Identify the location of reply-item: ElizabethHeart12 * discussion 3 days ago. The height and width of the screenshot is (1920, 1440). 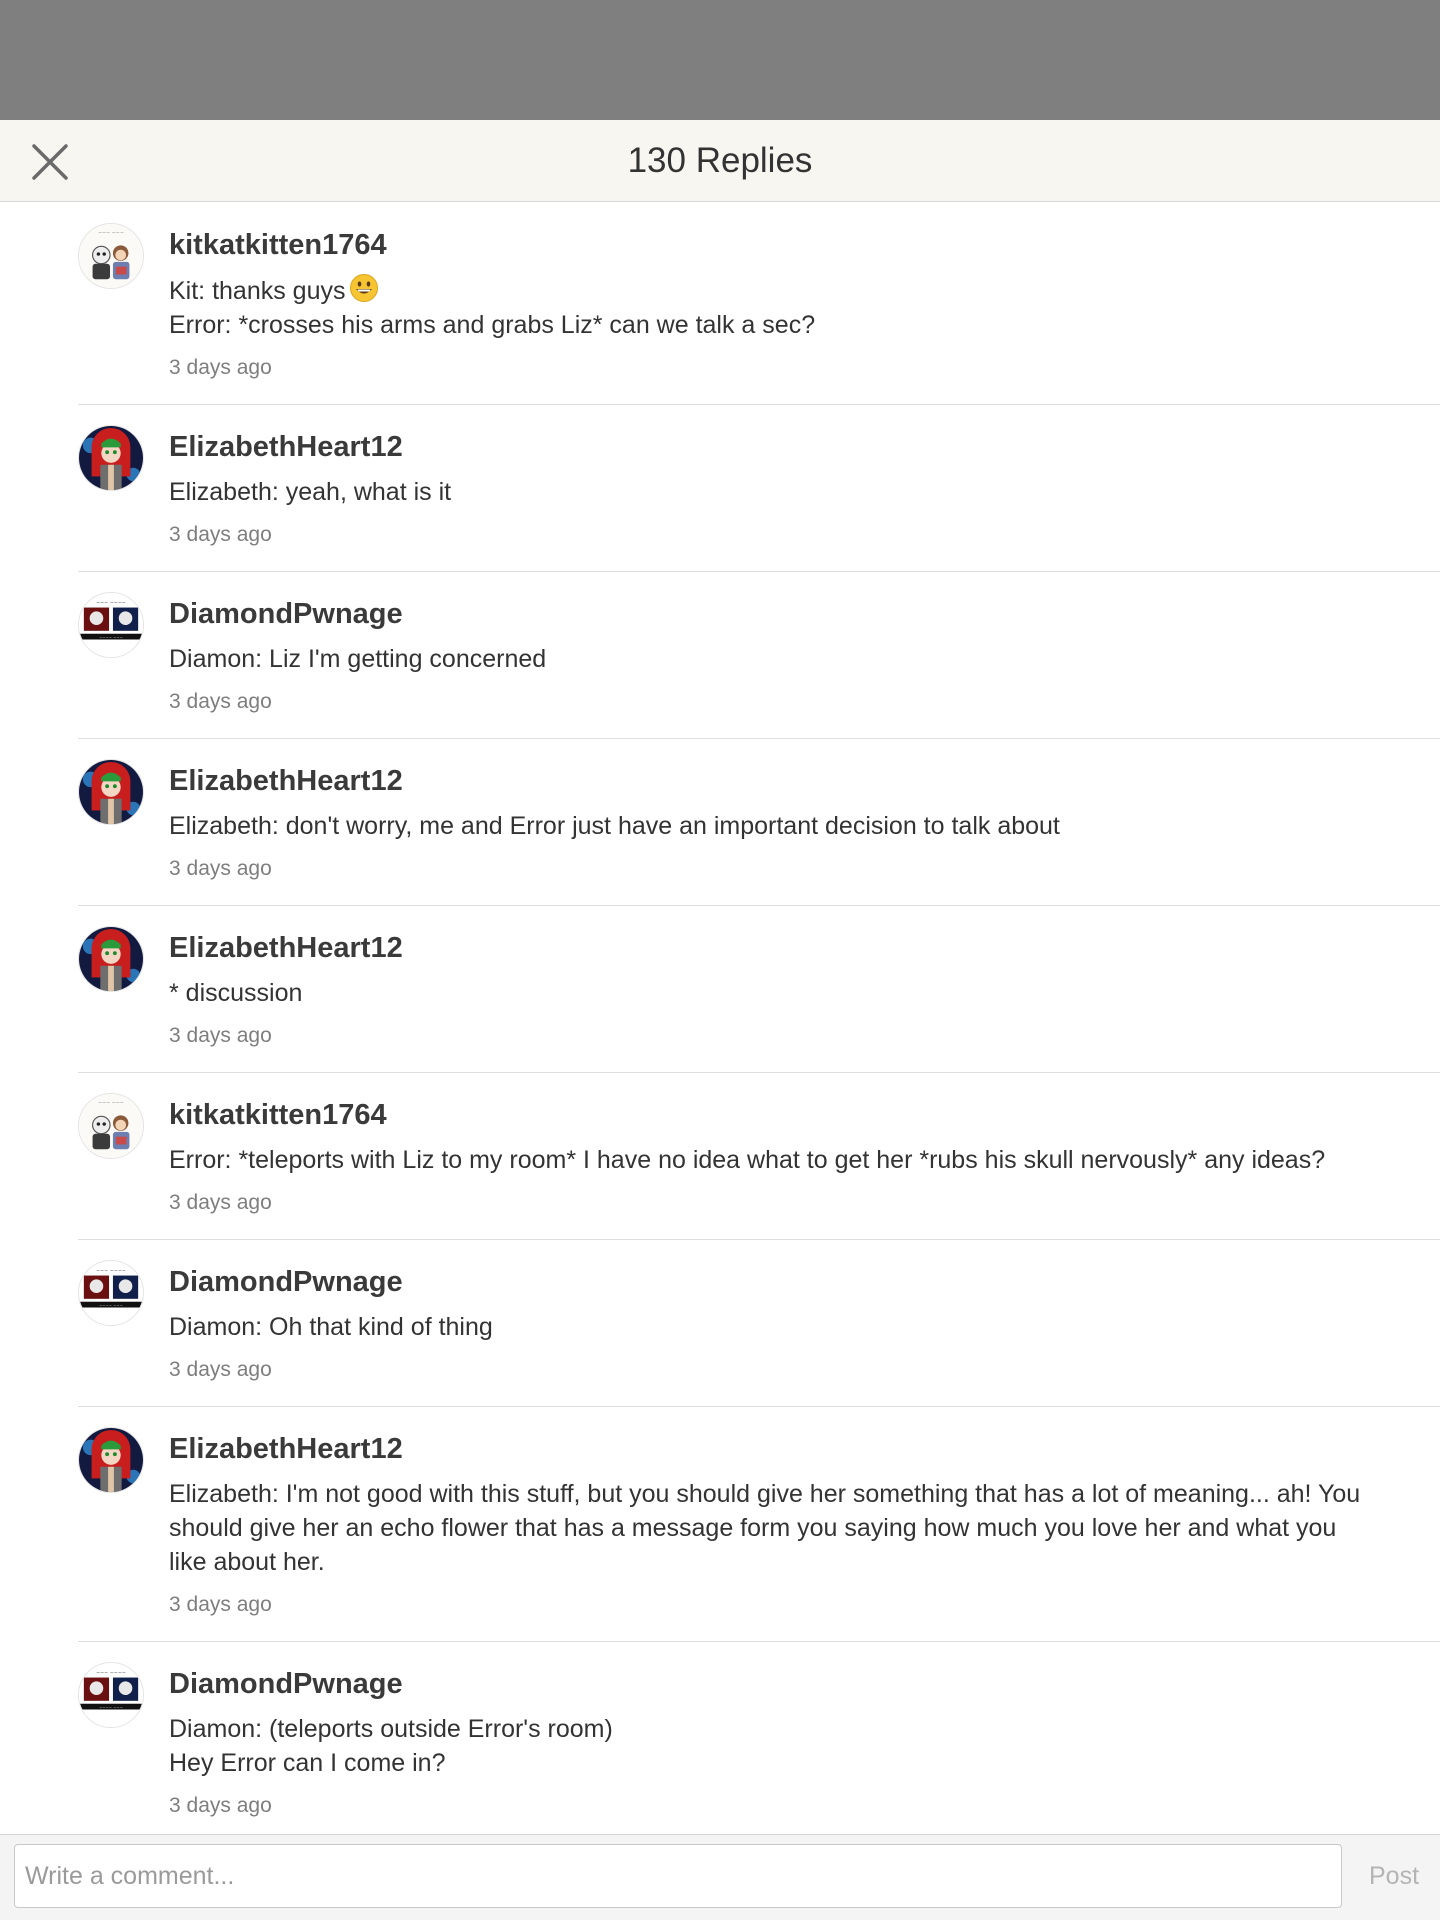
(759, 989).